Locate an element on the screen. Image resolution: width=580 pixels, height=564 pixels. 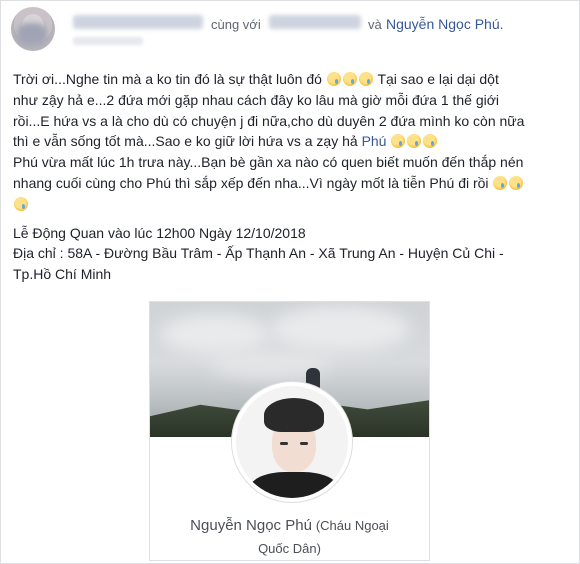
with-text: cùng với is located at coordinates (236, 24).